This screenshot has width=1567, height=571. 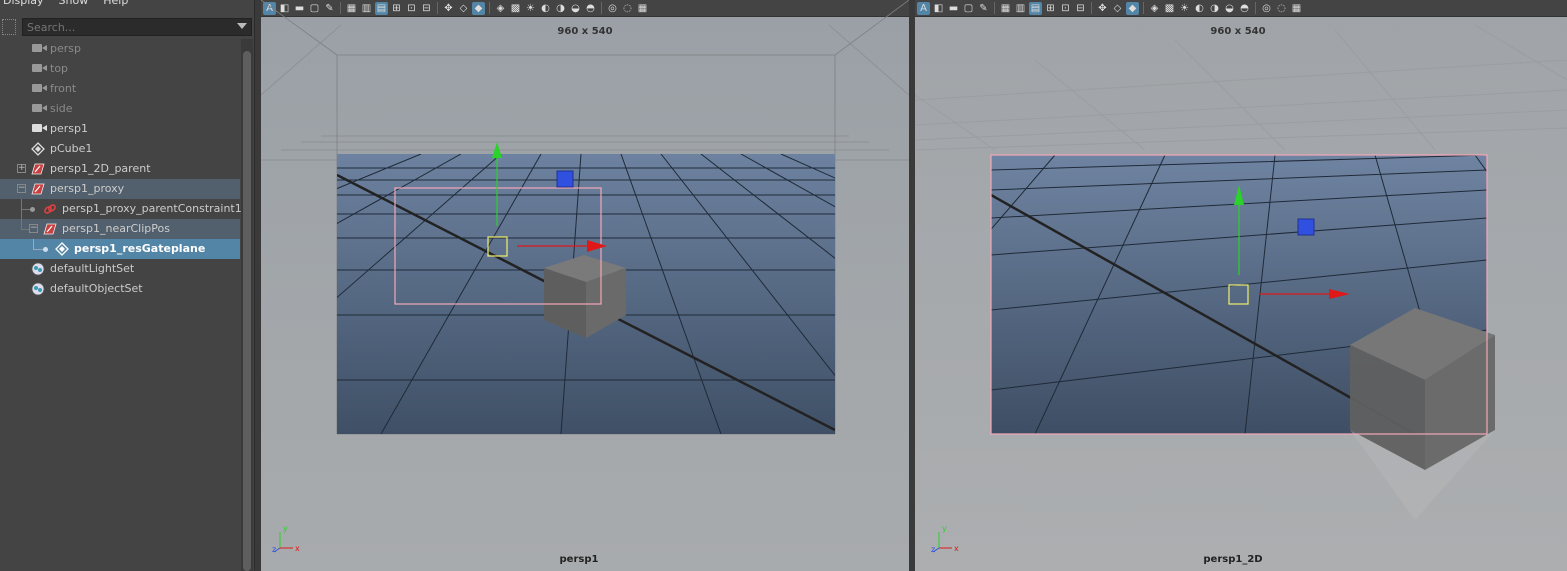 I want to click on outliner-item-persp: persp, so click(x=120, y=49).